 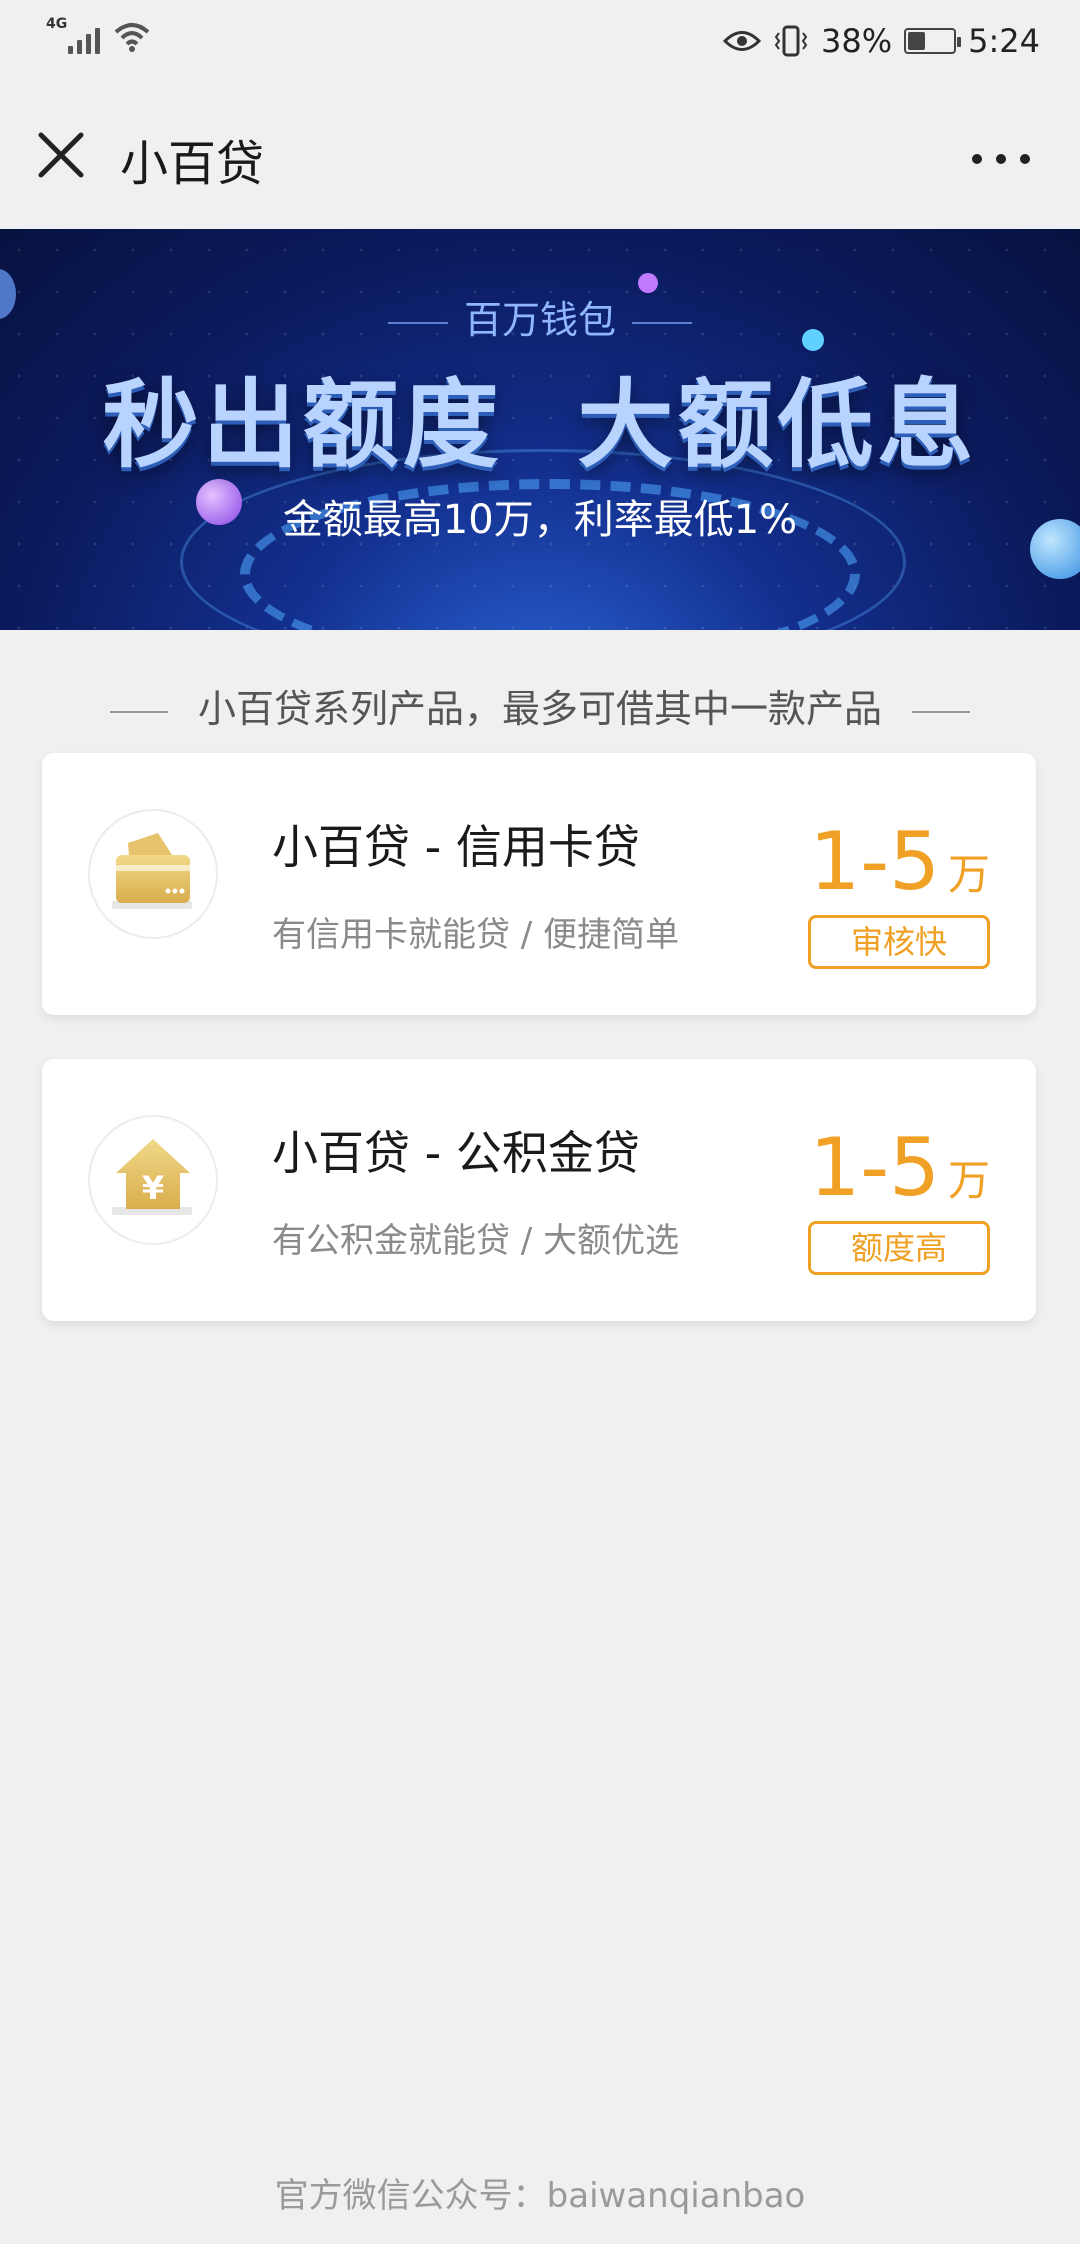 What do you see at coordinates (540, 316) in the screenshot?
I see `banner-subtitle: 百万钱包` at bounding box center [540, 316].